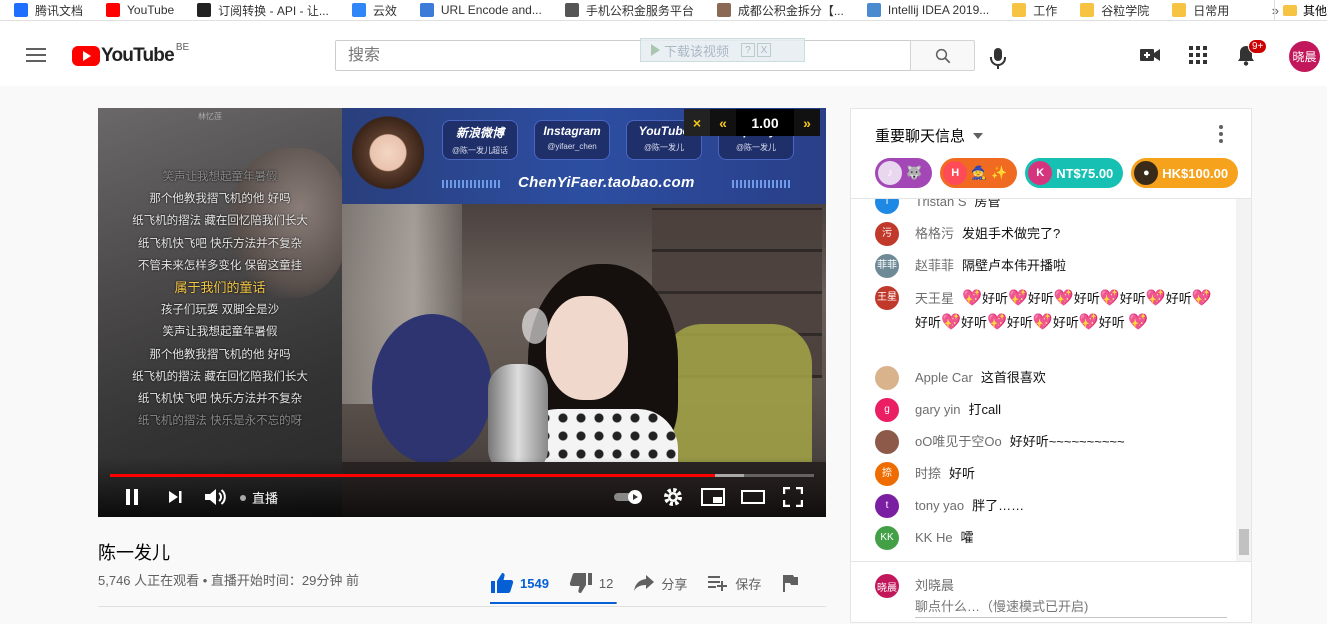 The height and width of the screenshot is (624, 1327). Describe the element at coordinates (970, 266) in the screenshot. I see `chat-message: 菲菲 赵菲菲 隔壁卢本伟开播啦` at that location.